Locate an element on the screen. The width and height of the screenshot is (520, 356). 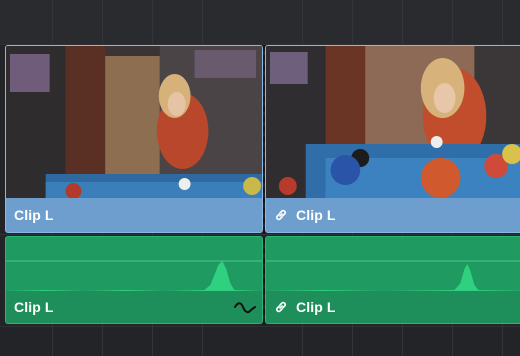
audio-clip-right: Clip L is located at coordinates (392, 280).